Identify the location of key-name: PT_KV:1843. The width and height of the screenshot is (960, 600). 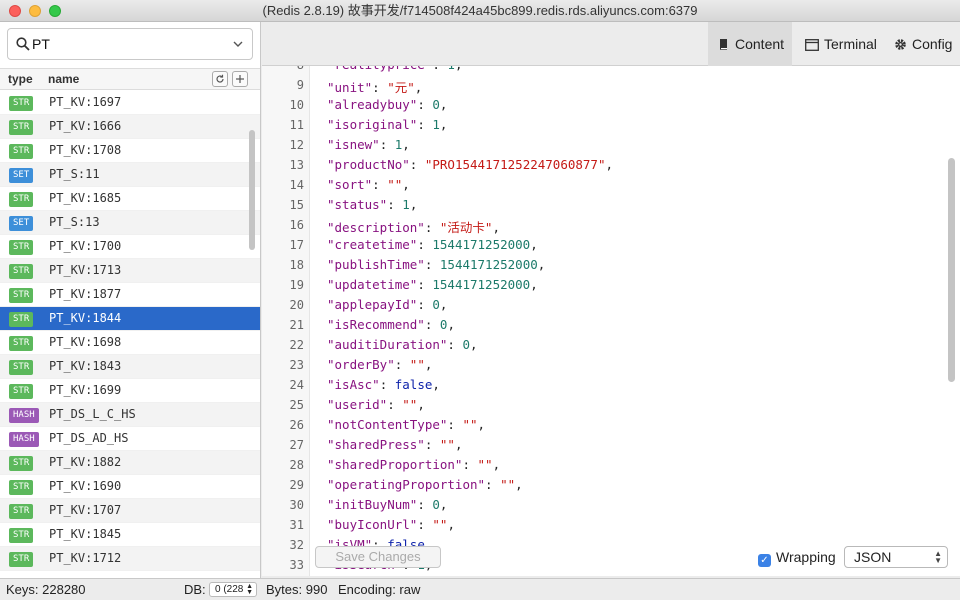
(85, 366).